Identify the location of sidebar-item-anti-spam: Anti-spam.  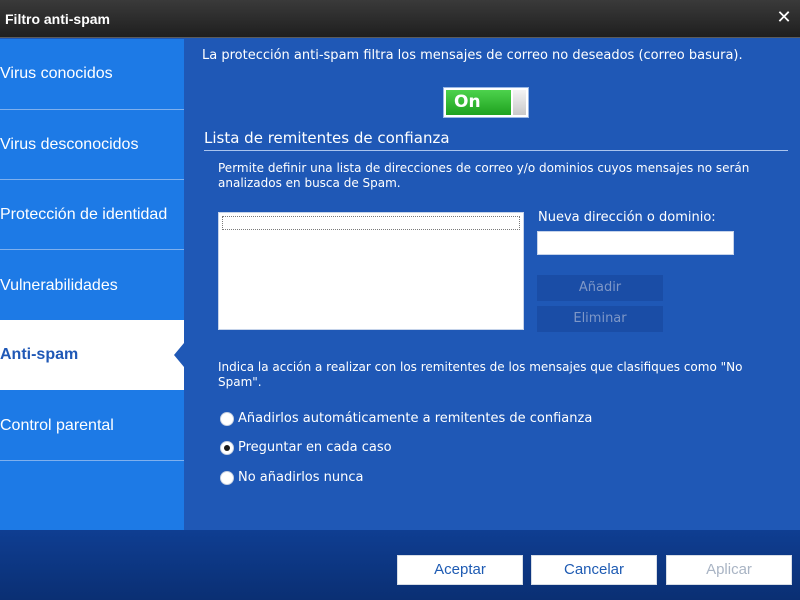
(92, 355).